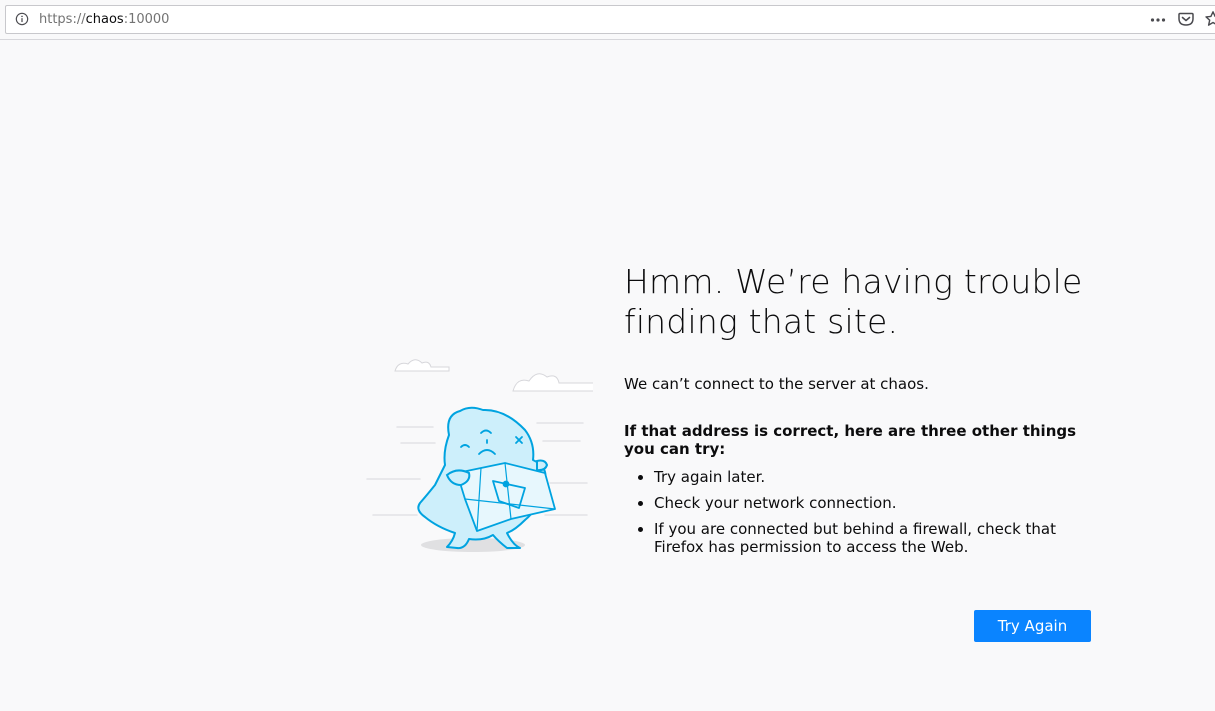 The image size is (1215, 711). What do you see at coordinates (776, 384) in the screenshot?
I see `error-description: We can’t connect to the server at chaos.` at bounding box center [776, 384].